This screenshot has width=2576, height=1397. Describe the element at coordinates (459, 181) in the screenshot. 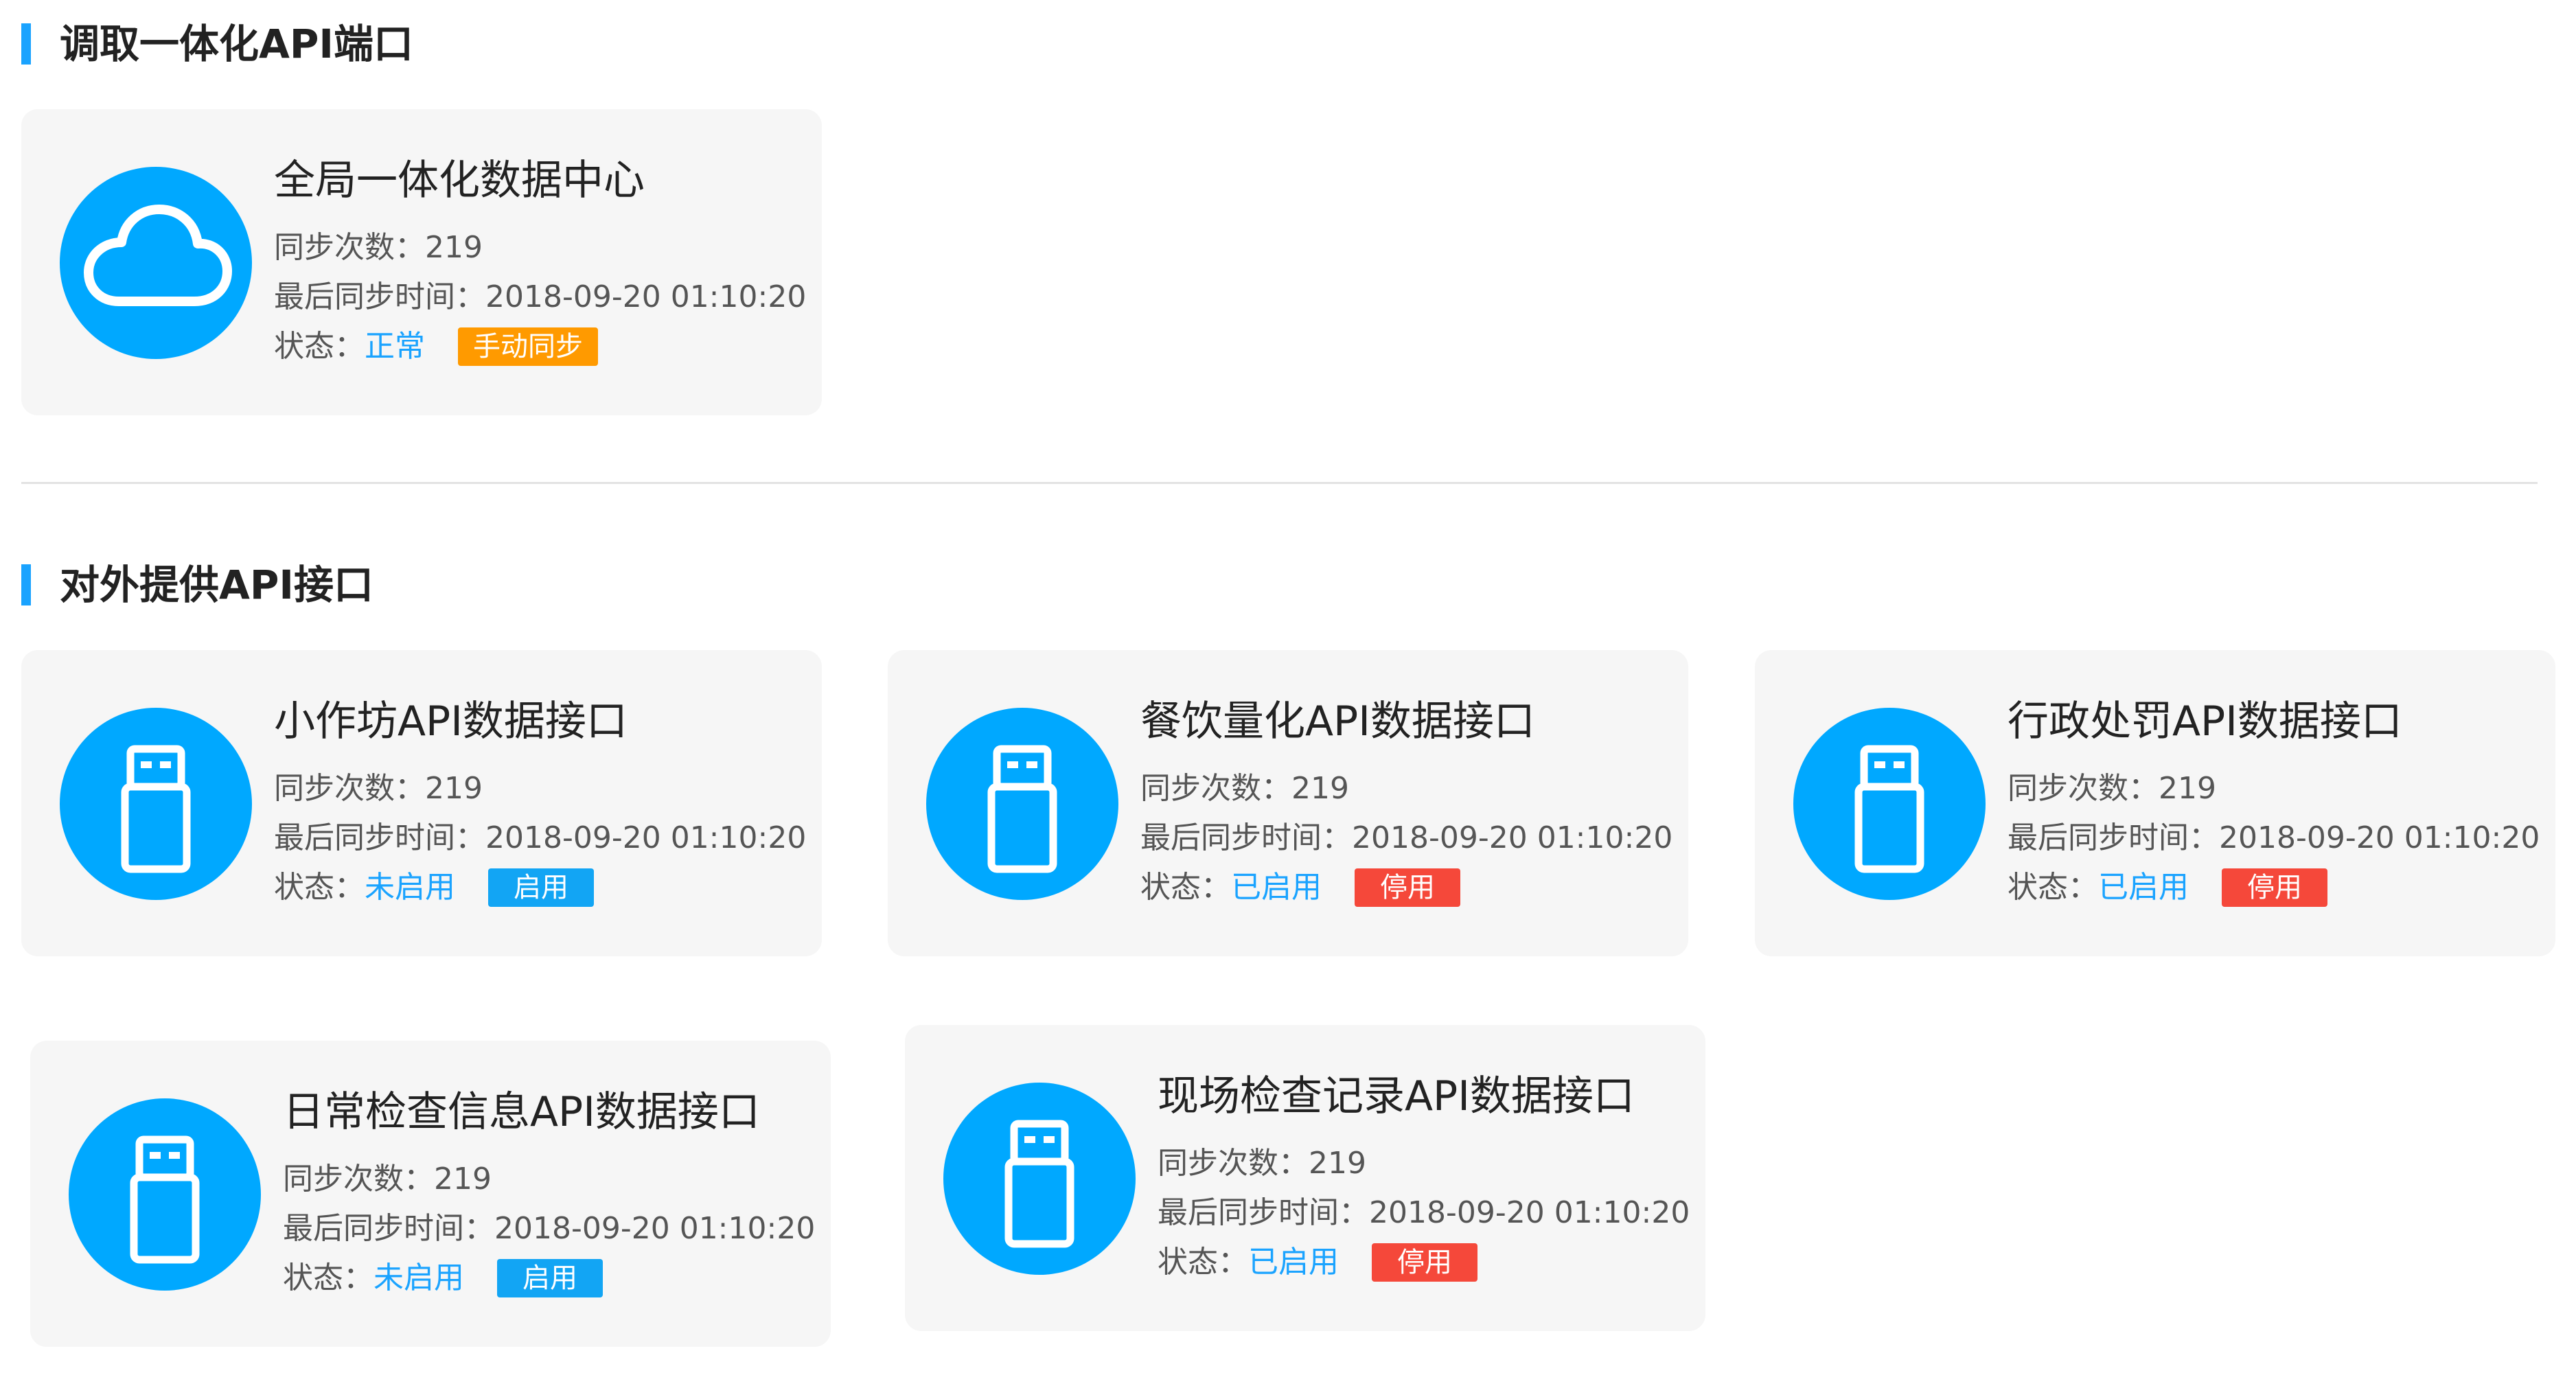

I see `card-title: 全局一体化数据中心` at that location.